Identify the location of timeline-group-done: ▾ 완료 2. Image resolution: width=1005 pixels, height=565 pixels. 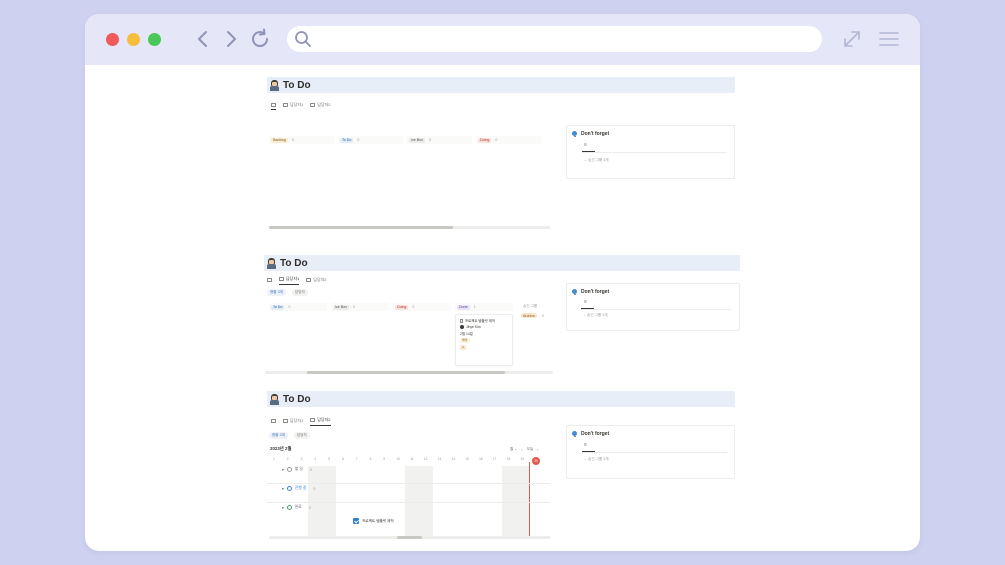
(296, 507).